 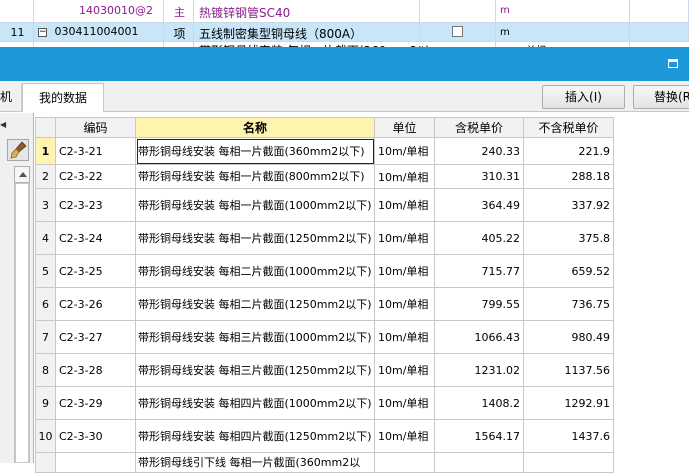 What do you see at coordinates (673, 63) in the screenshot?
I see `maximize-icon` at bounding box center [673, 63].